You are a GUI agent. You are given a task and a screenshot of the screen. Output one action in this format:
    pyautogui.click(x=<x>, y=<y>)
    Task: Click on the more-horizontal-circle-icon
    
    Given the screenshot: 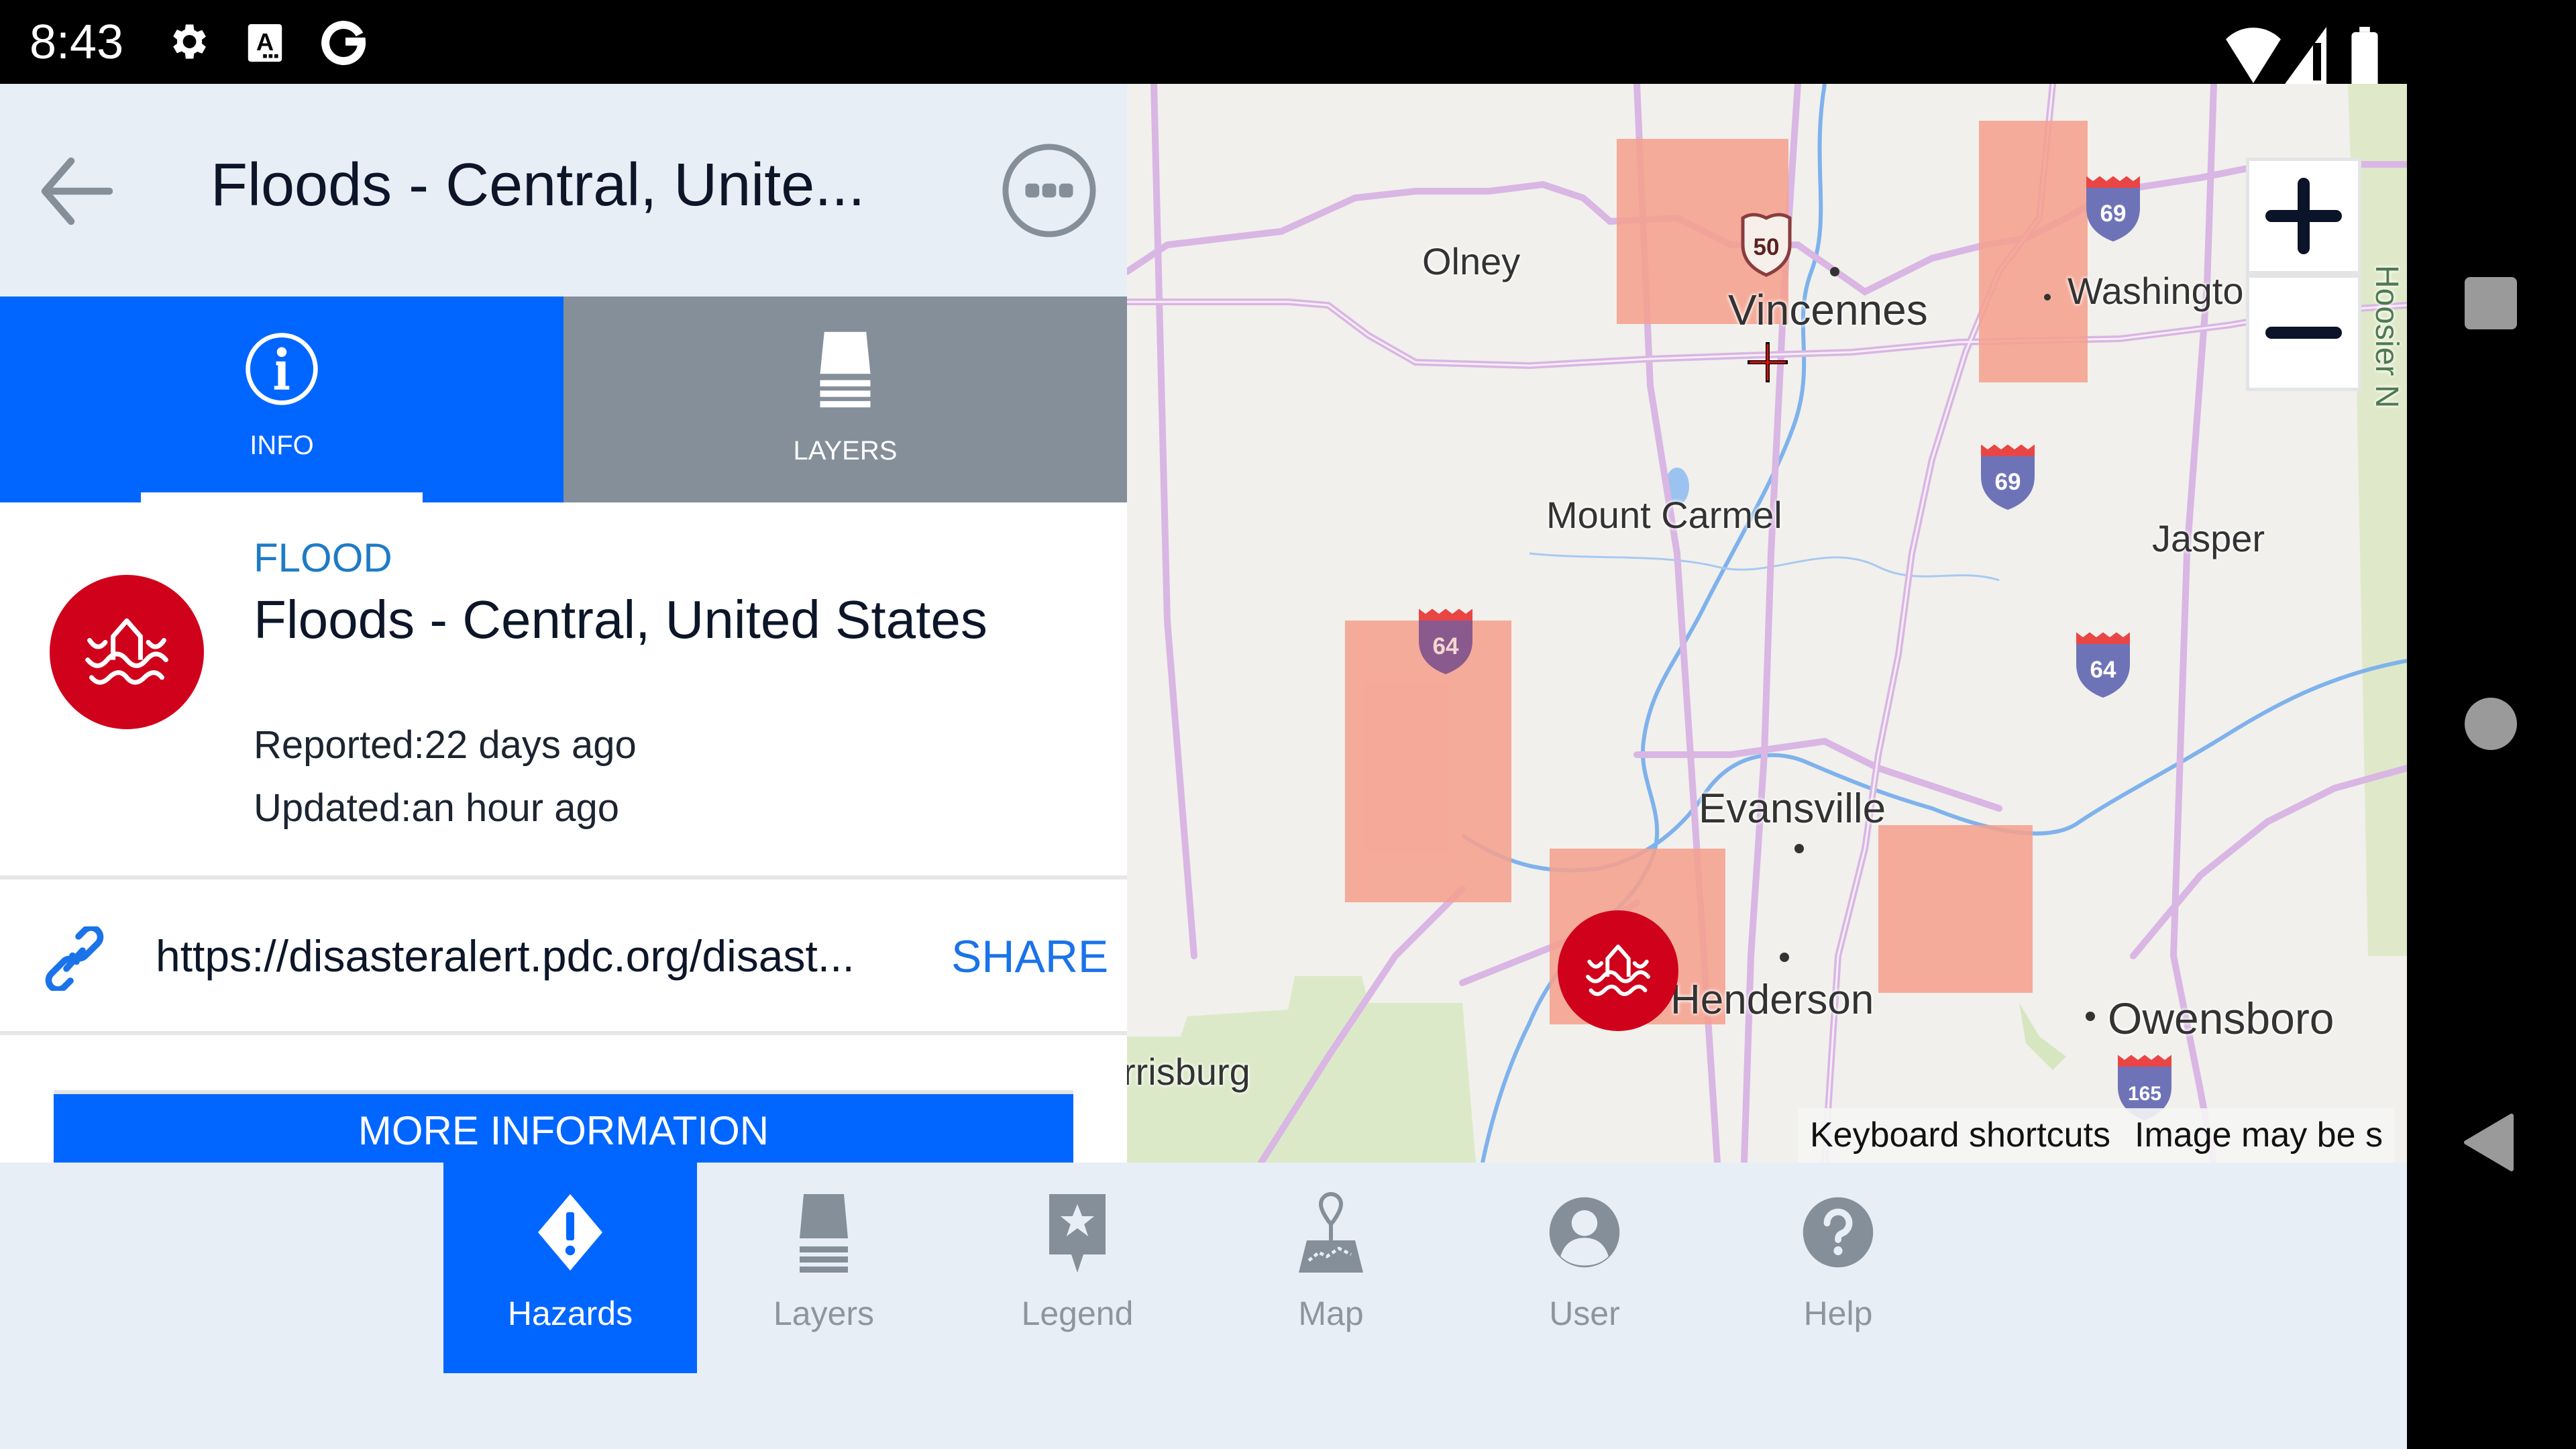 What is the action you would take?
    pyautogui.click(x=1049, y=190)
    